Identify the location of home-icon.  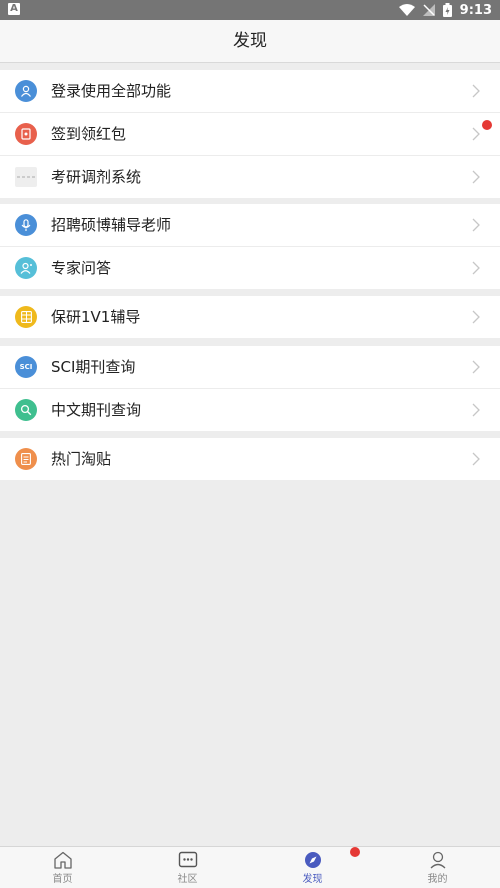
(62, 860).